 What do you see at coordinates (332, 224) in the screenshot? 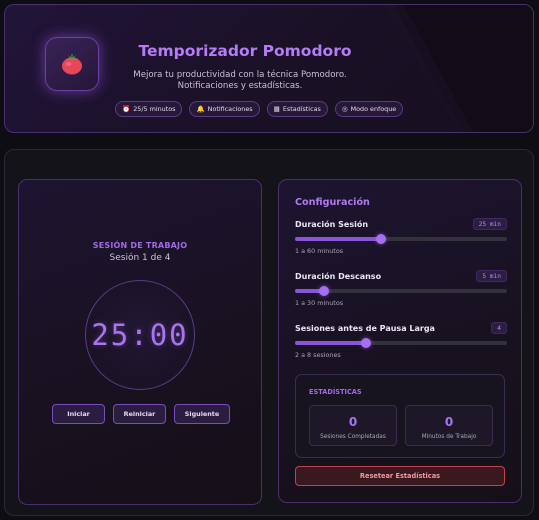
I see `setting-label: Duración Sesión` at bounding box center [332, 224].